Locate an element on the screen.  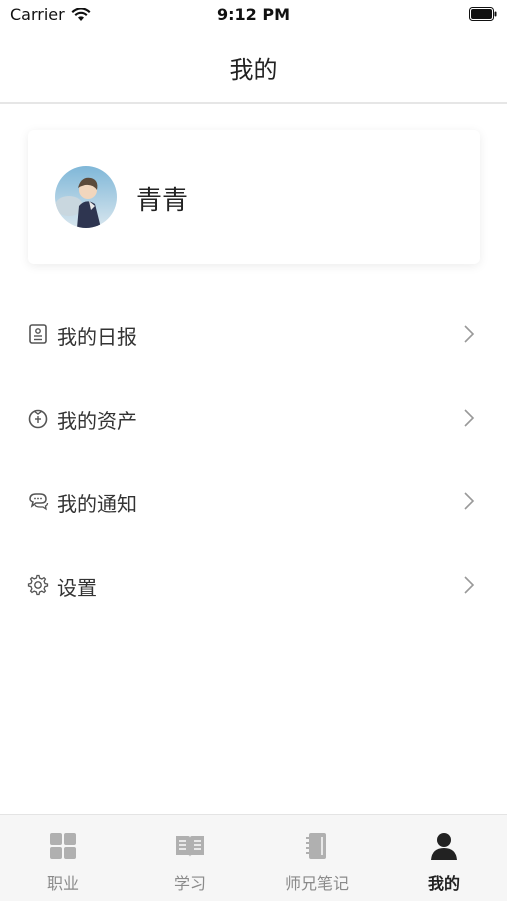
gear-icon is located at coordinates (38, 585).